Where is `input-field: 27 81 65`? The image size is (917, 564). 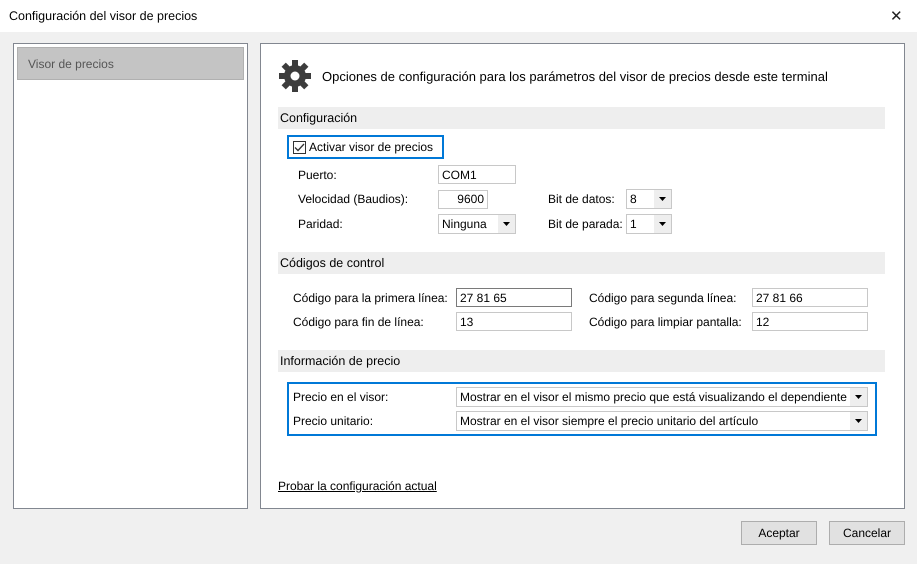 input-field: 27 81 65 is located at coordinates (514, 297).